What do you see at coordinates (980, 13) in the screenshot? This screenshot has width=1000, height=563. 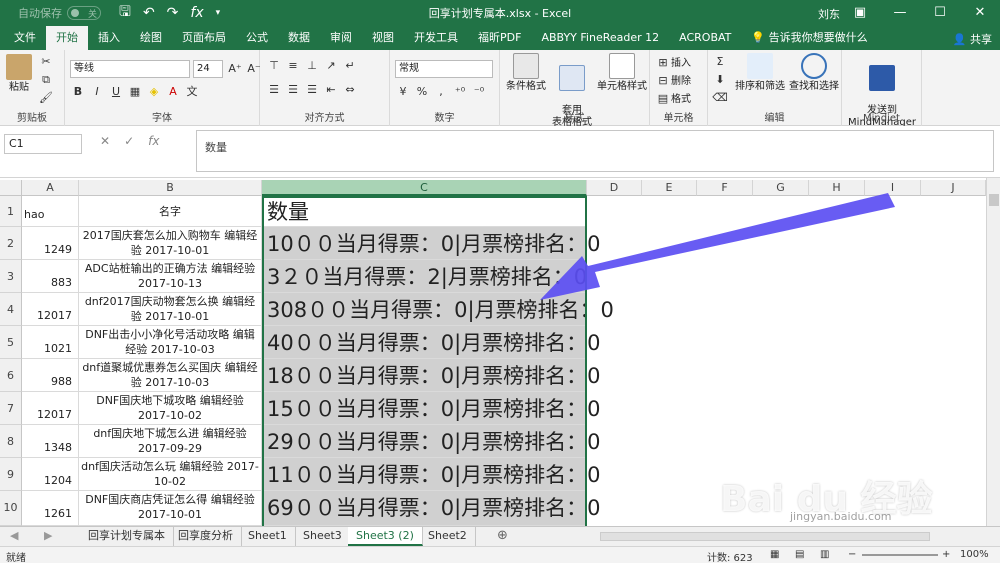 I see `close-button: ✕` at bounding box center [980, 13].